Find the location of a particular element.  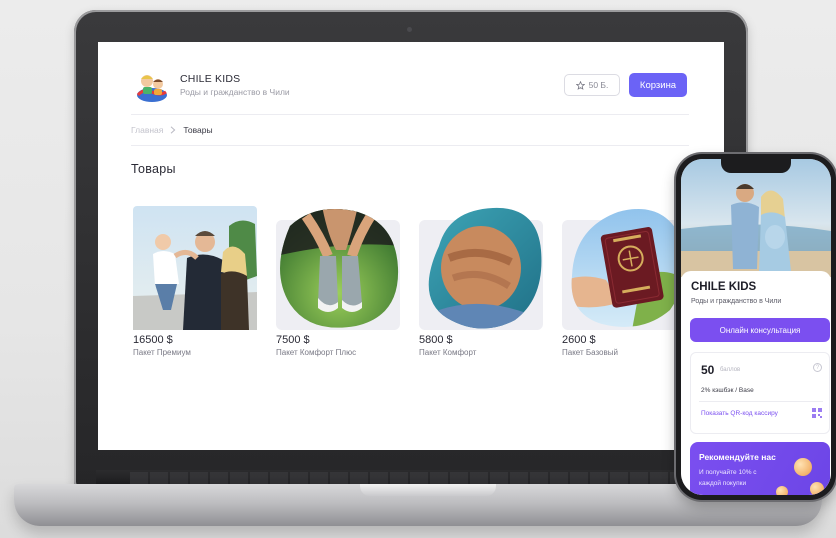

phone-hero-image is located at coordinates (756, 218).